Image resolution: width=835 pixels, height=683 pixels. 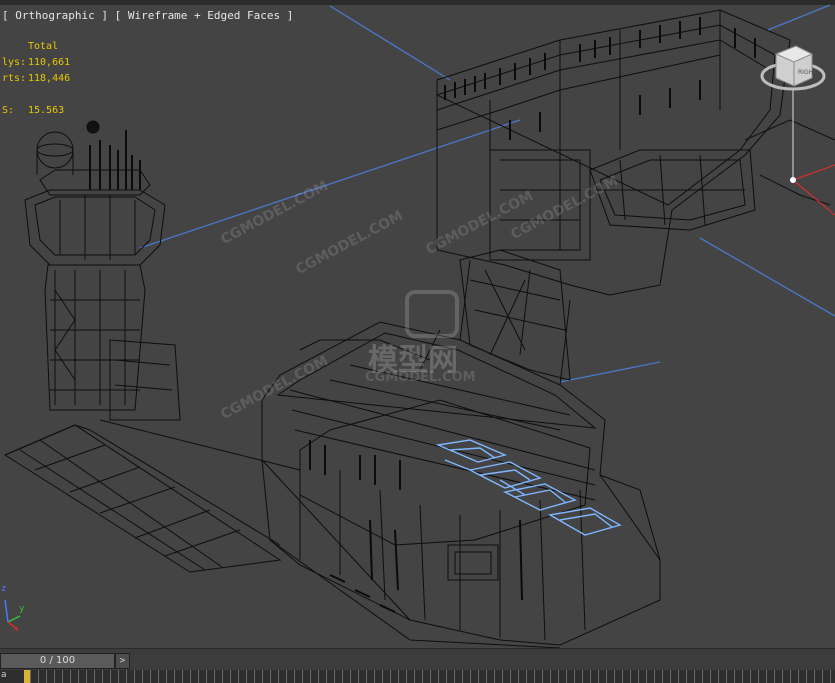 What do you see at coordinates (600, 78) in the screenshot?
I see `deck-railings` at bounding box center [600, 78].